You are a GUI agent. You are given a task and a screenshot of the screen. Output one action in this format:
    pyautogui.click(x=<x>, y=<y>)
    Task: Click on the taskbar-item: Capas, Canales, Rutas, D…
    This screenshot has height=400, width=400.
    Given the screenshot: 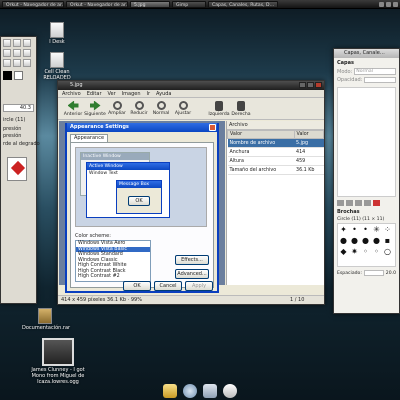 What is the action you would take?
    pyautogui.click(x=243, y=4)
    